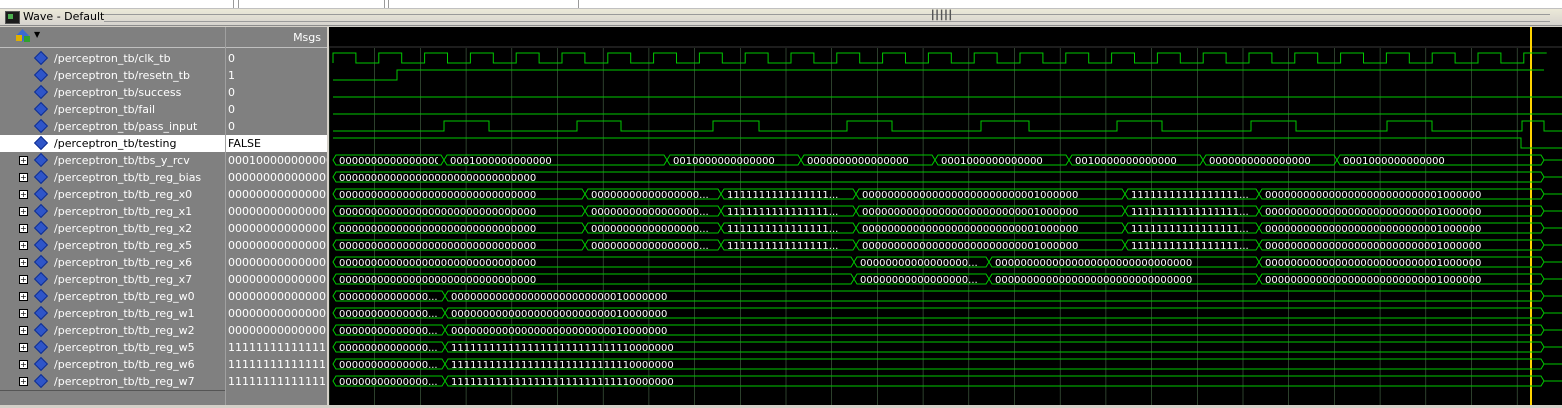  I want to click on signal-value-text: 0001000000000000, so click(277, 160).